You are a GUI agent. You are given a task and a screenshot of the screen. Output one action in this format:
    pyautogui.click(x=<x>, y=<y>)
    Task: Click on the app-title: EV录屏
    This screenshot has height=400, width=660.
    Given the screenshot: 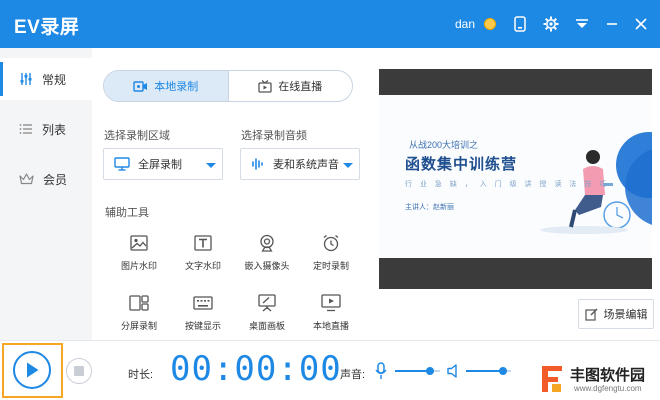 What is the action you would take?
    pyautogui.click(x=47, y=27)
    